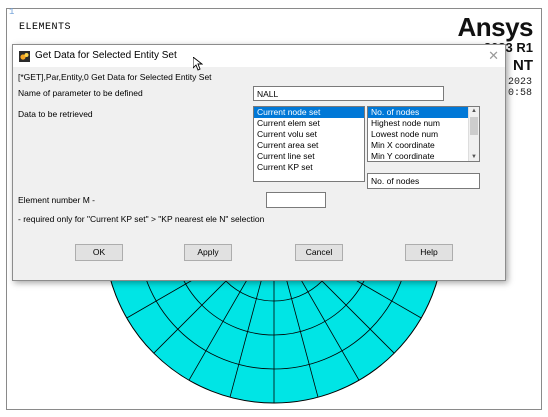 This screenshot has width=548, height=417. I want to click on listbox-scrollbar: ▲ ▼, so click(473, 134).